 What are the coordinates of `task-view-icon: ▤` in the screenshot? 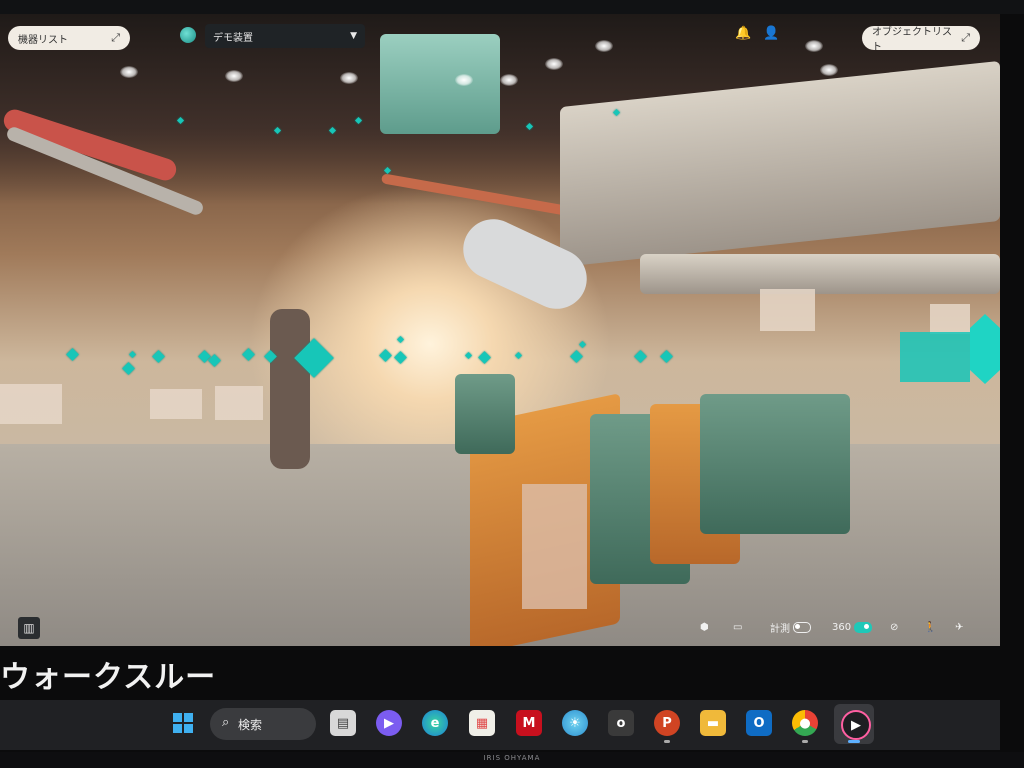 It's located at (343, 723).